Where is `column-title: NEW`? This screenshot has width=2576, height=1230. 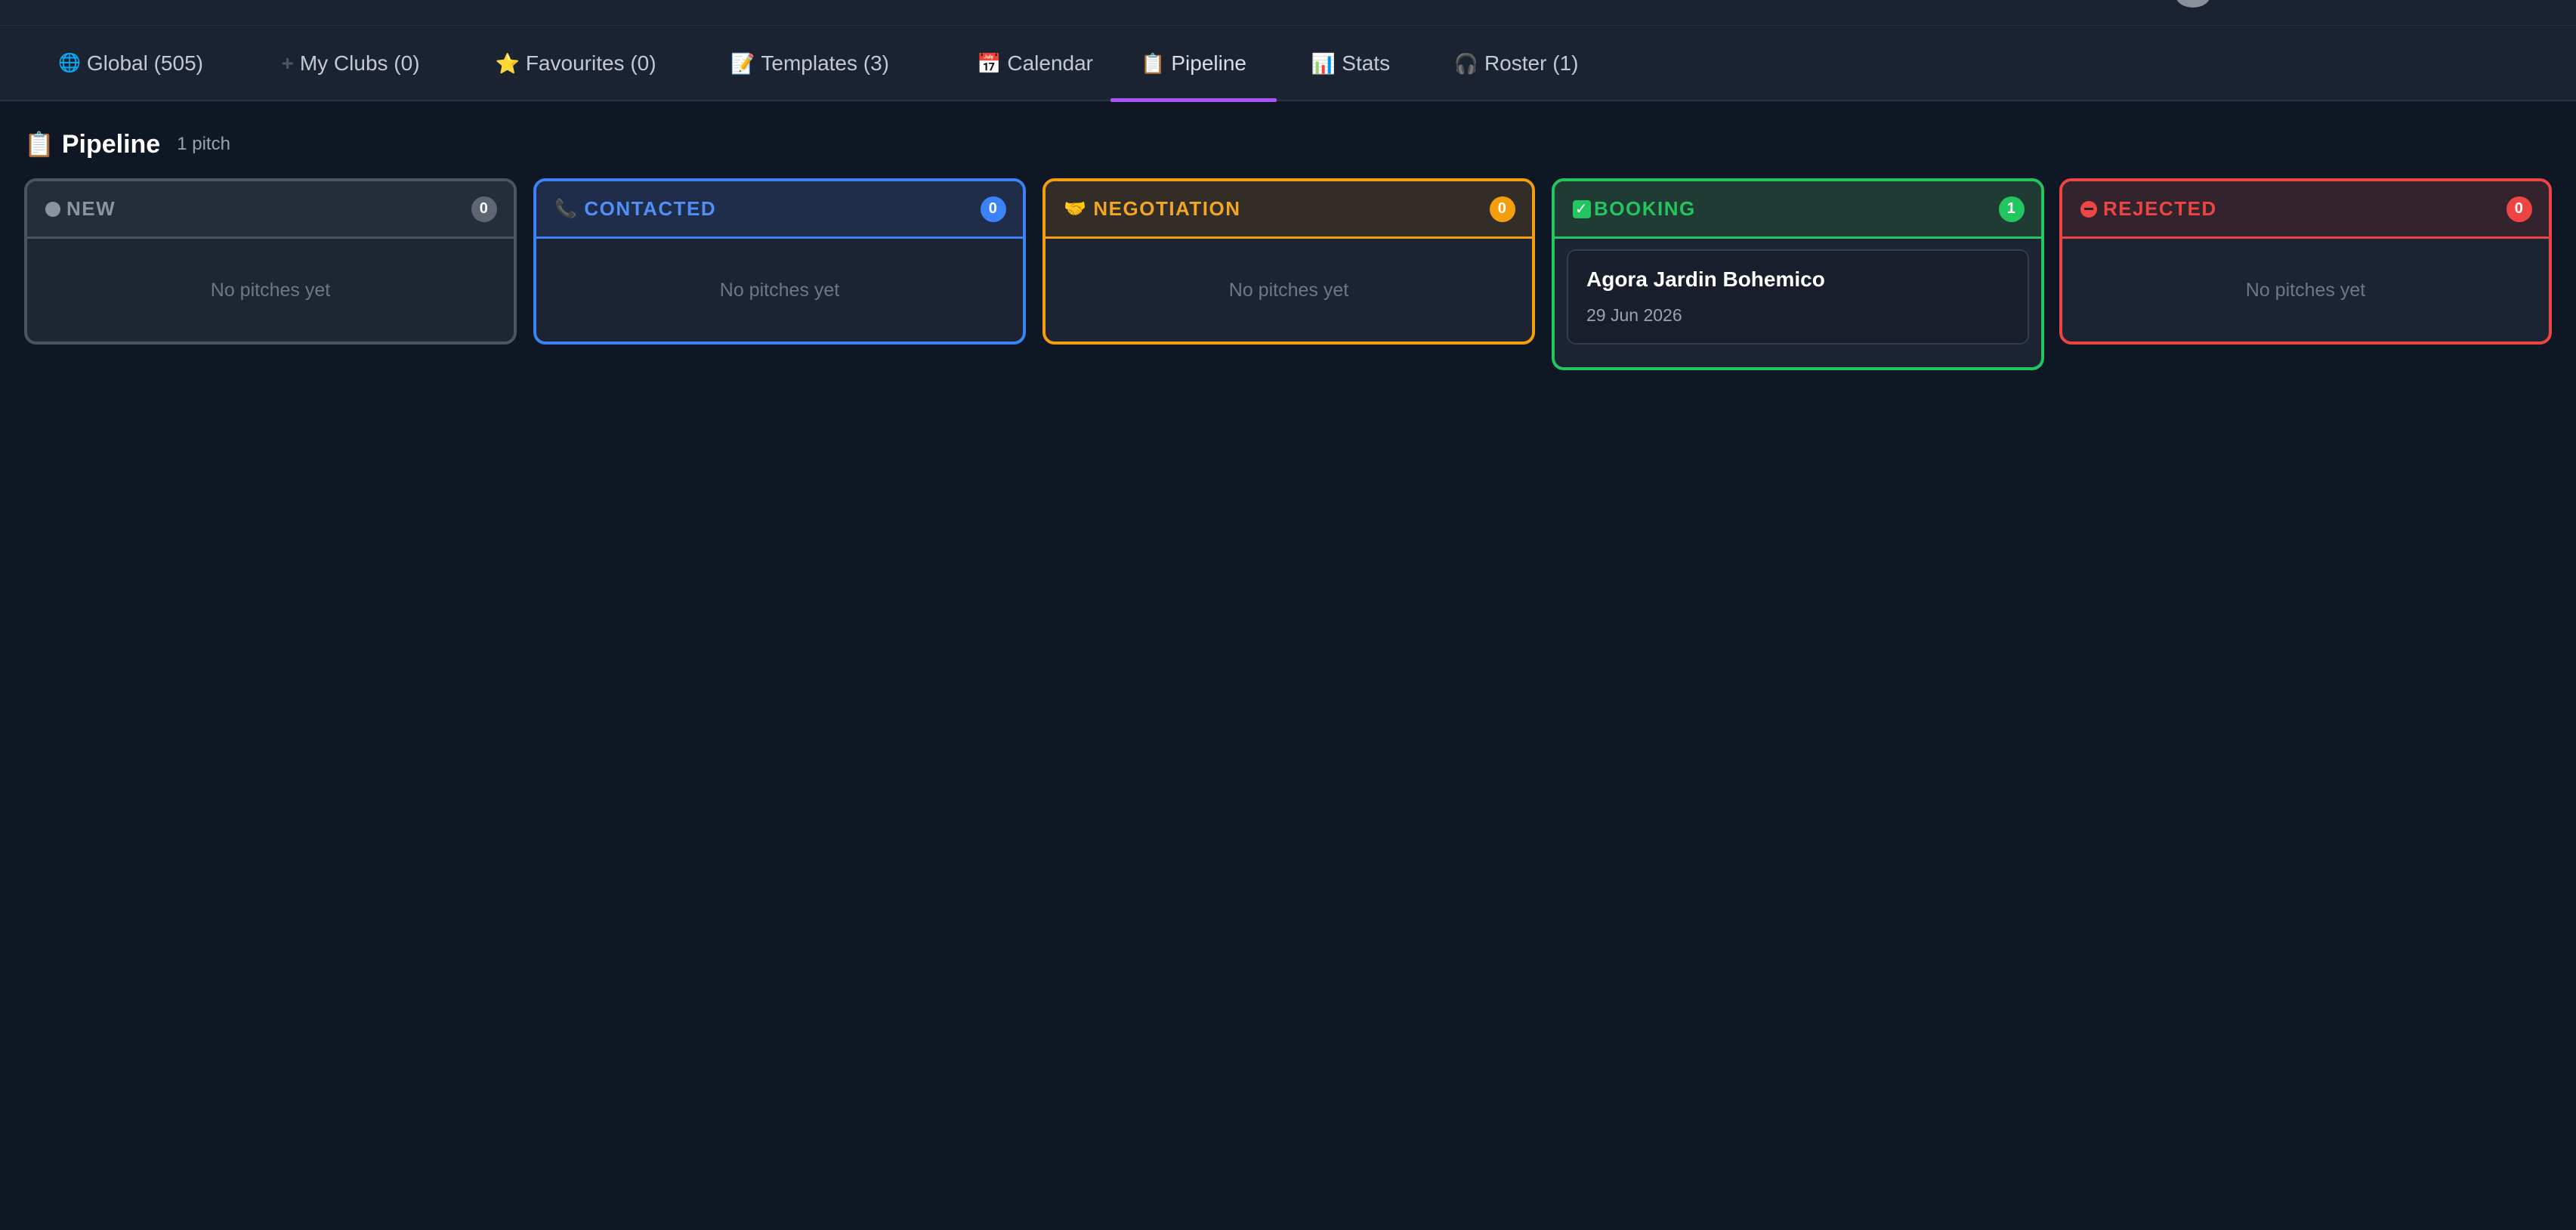 column-title: NEW is located at coordinates (91, 208).